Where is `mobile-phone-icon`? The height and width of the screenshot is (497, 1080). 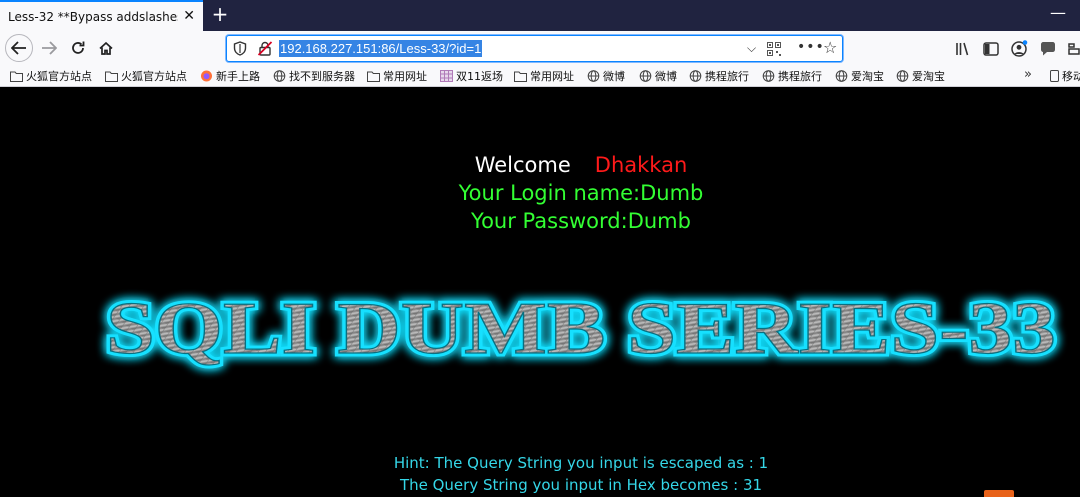
mobile-phone-icon is located at coordinates (1054, 76).